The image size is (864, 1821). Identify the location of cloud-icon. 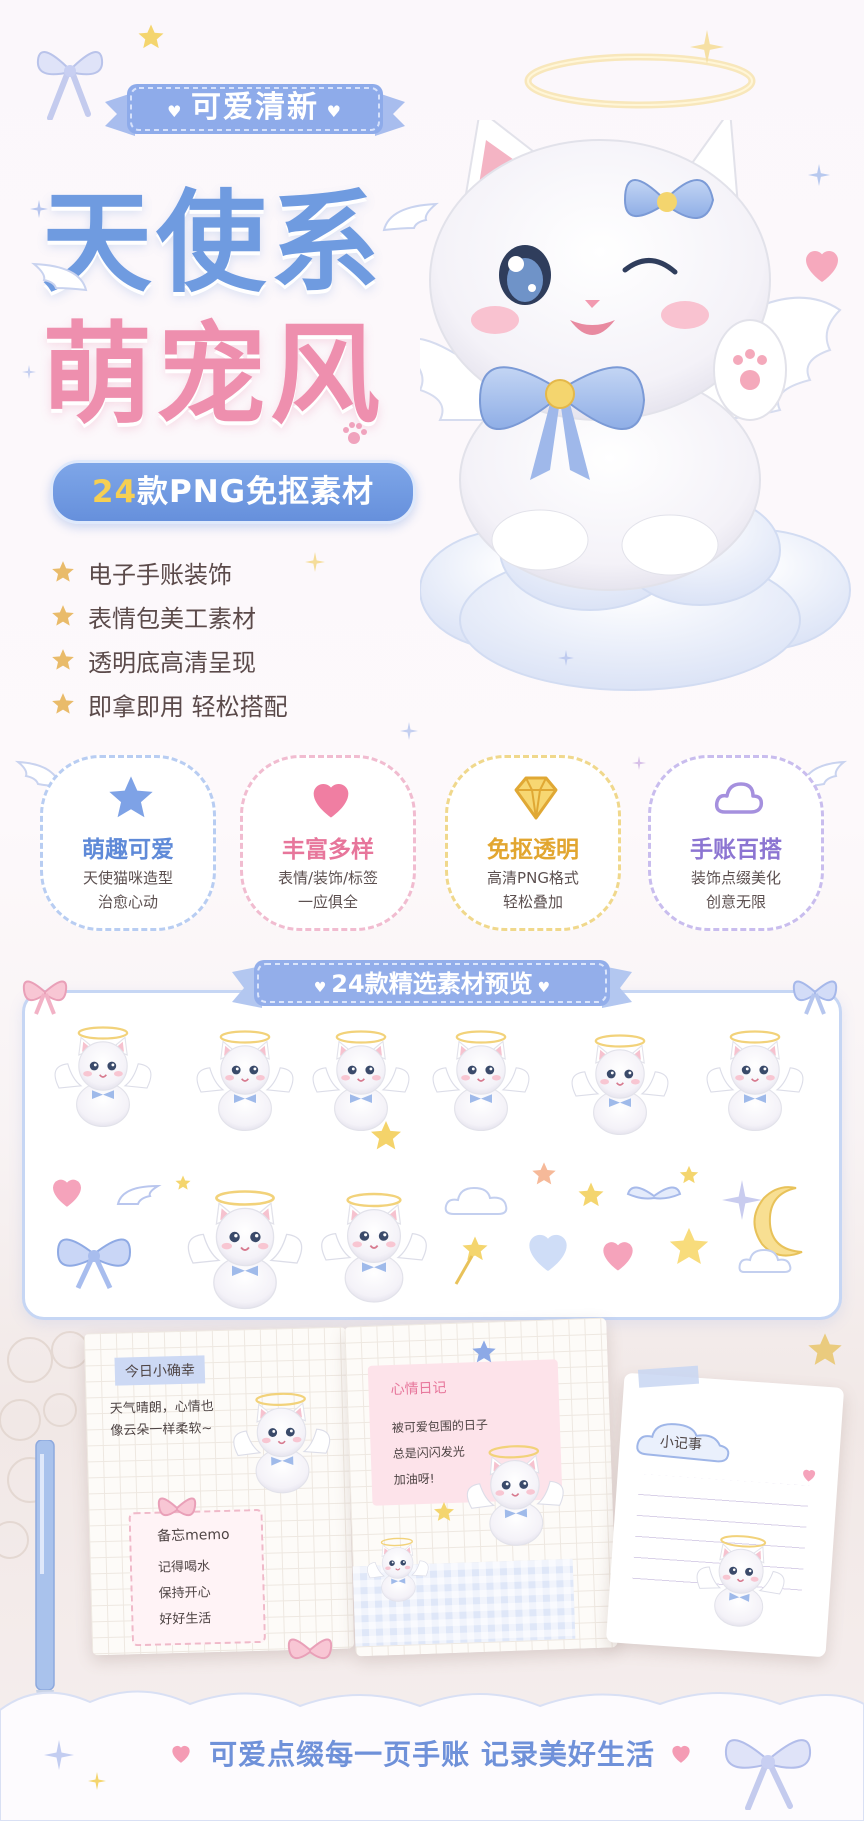
(739, 798).